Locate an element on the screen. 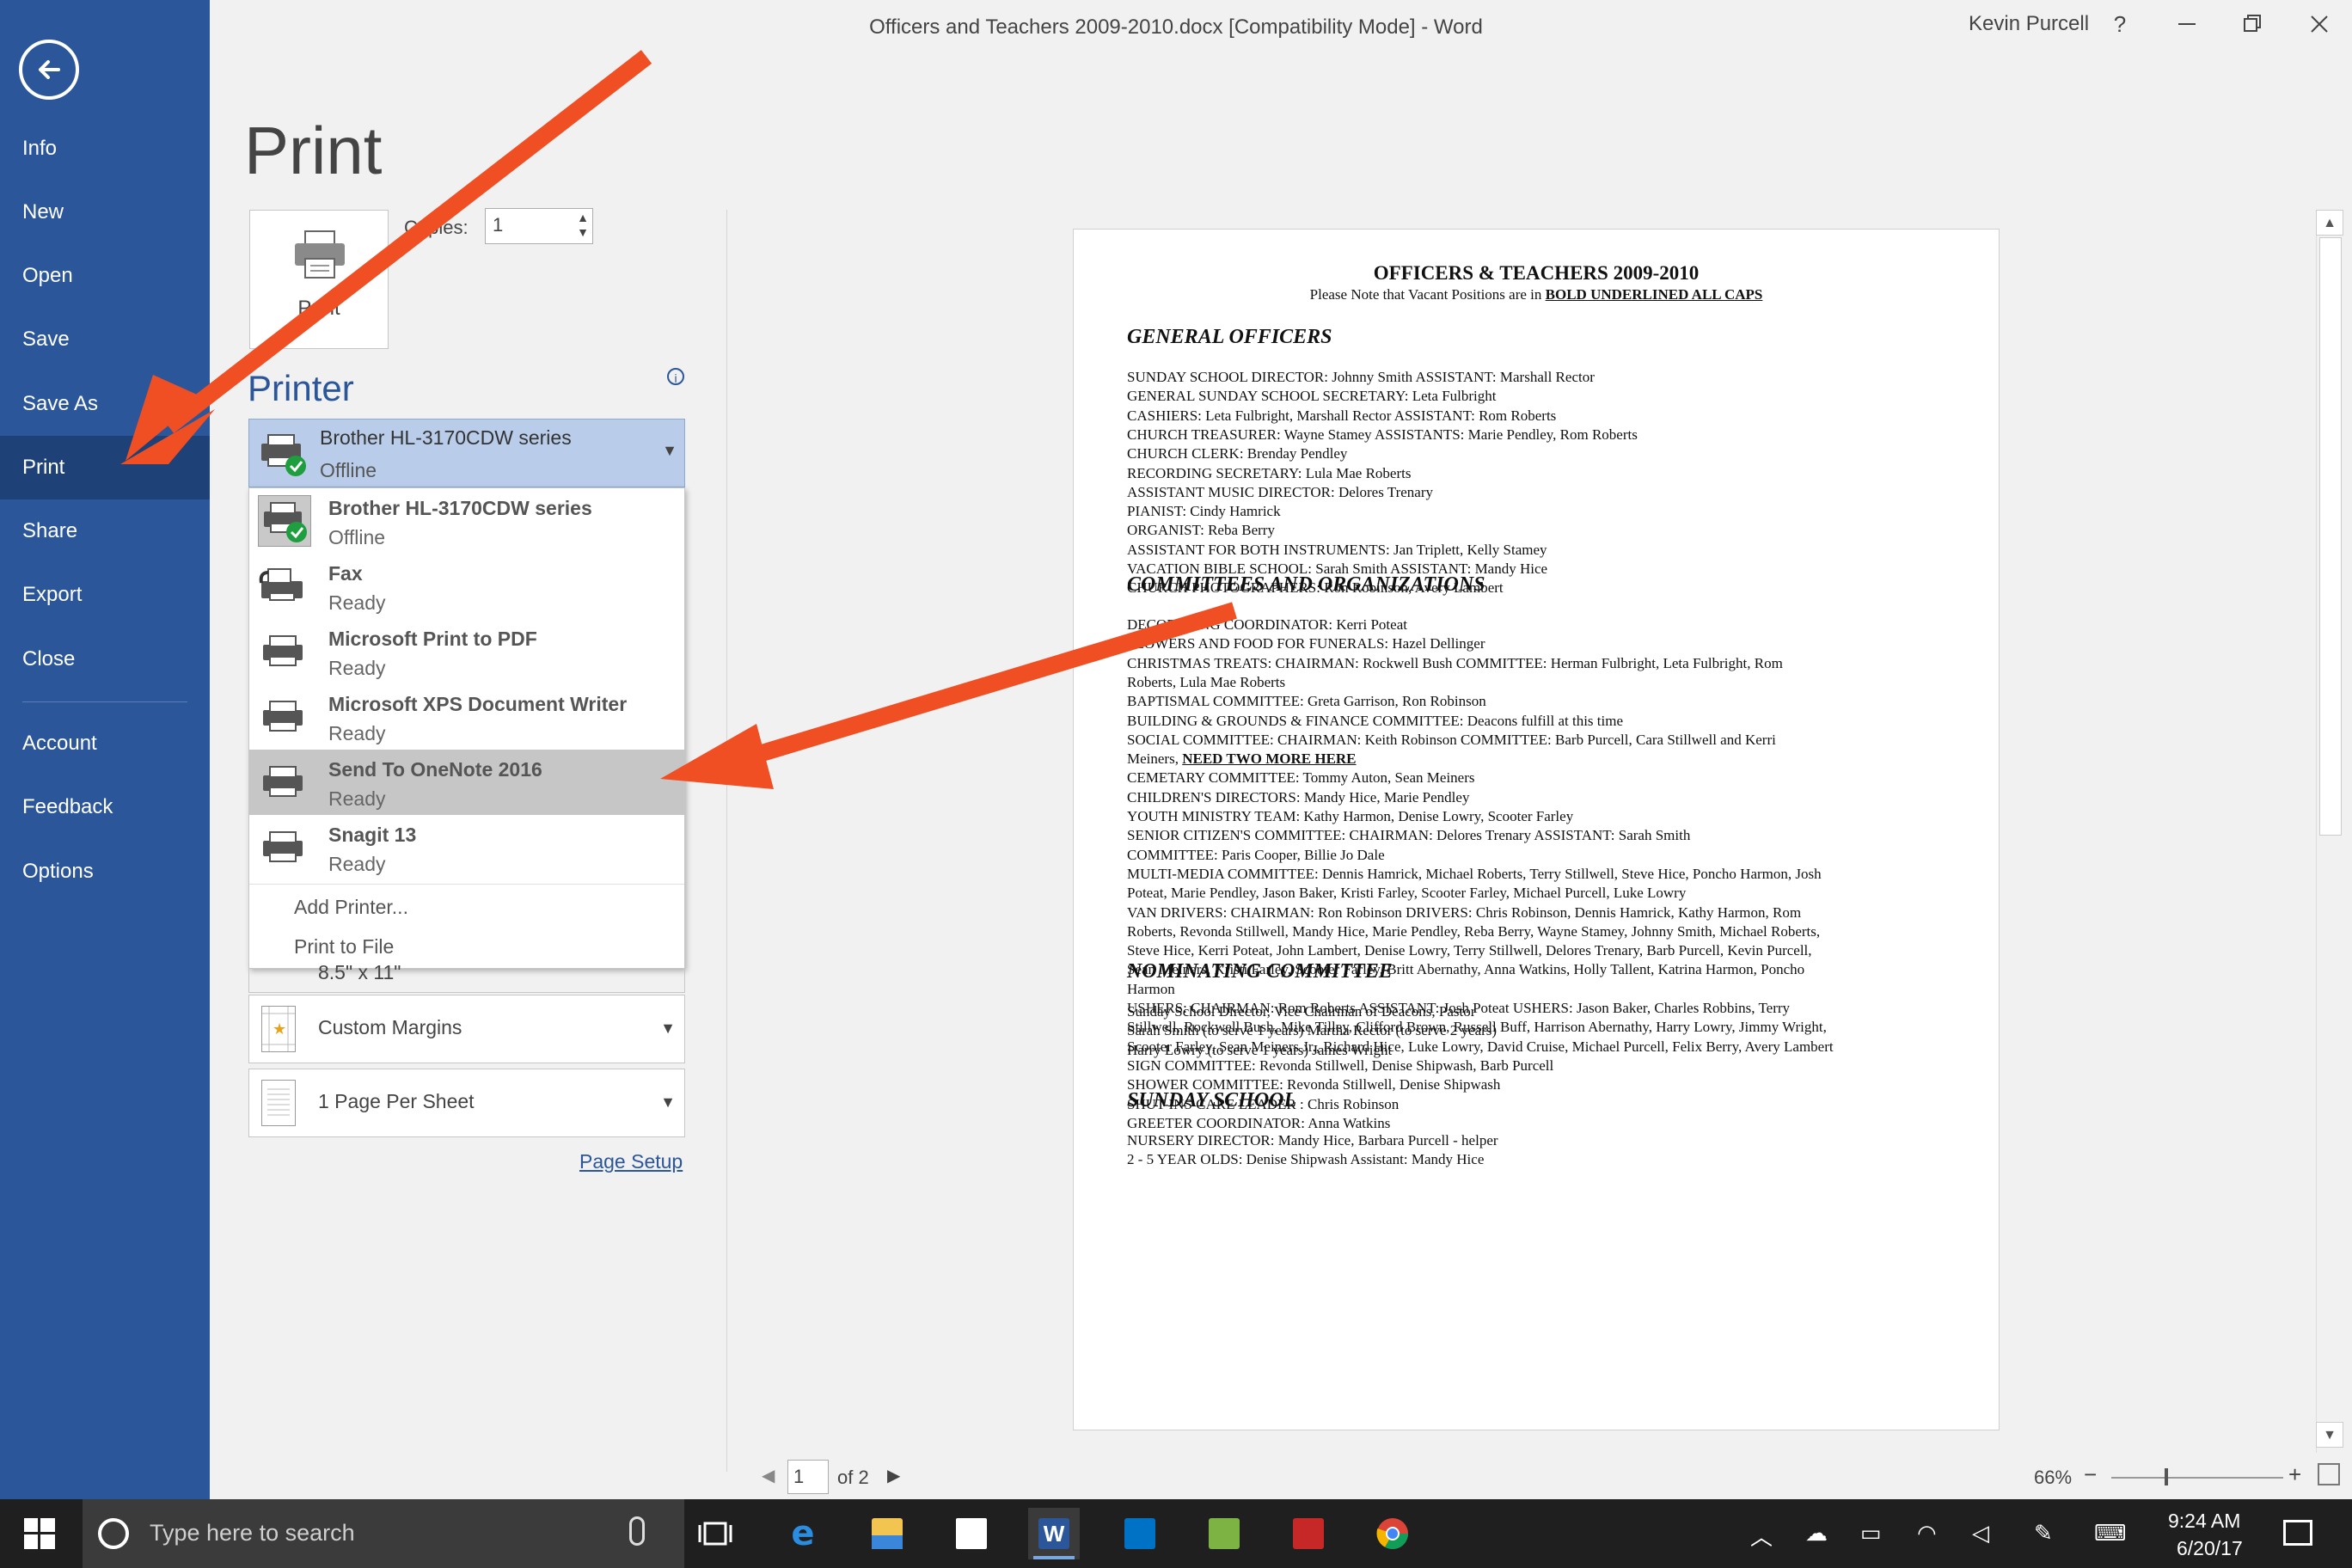 This screenshot has width=2352, height=1568. zoom-out-button: − is located at coordinates (2090, 1474).